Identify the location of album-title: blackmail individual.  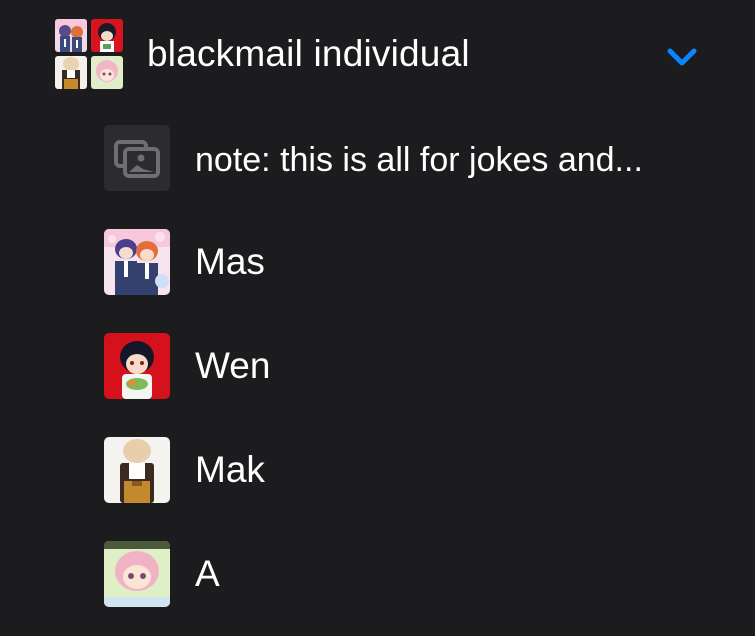
(308, 53).